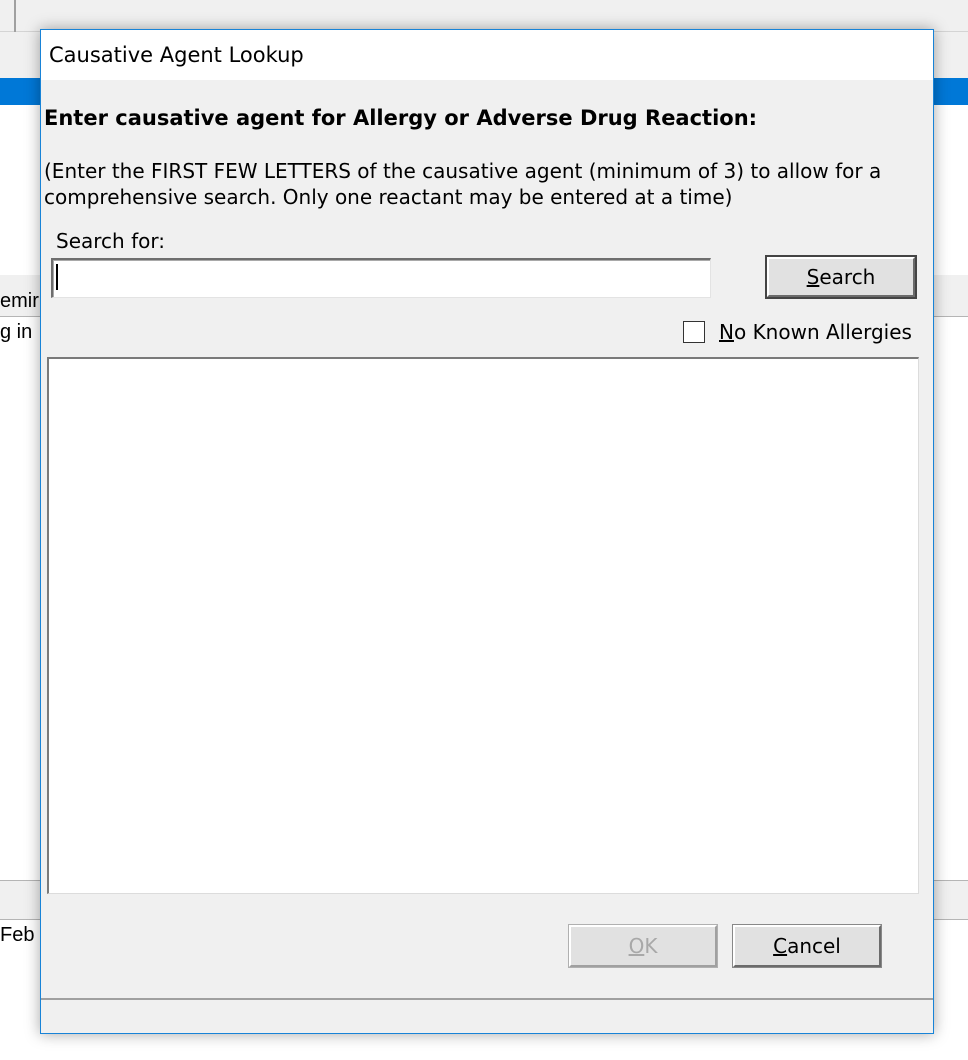 This screenshot has width=968, height=1060. What do you see at coordinates (694, 332) in the screenshot?
I see `no-known-allergies-checkbox` at bounding box center [694, 332].